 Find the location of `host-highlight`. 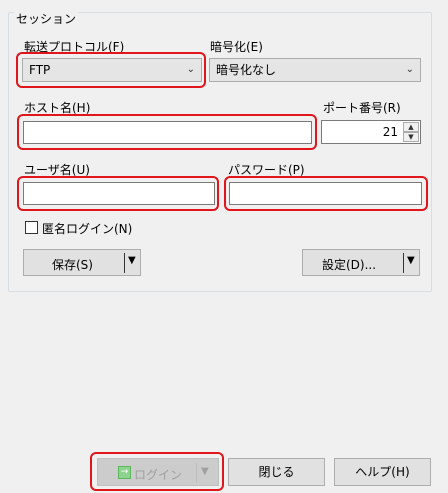

host-highlight is located at coordinates (167, 132).